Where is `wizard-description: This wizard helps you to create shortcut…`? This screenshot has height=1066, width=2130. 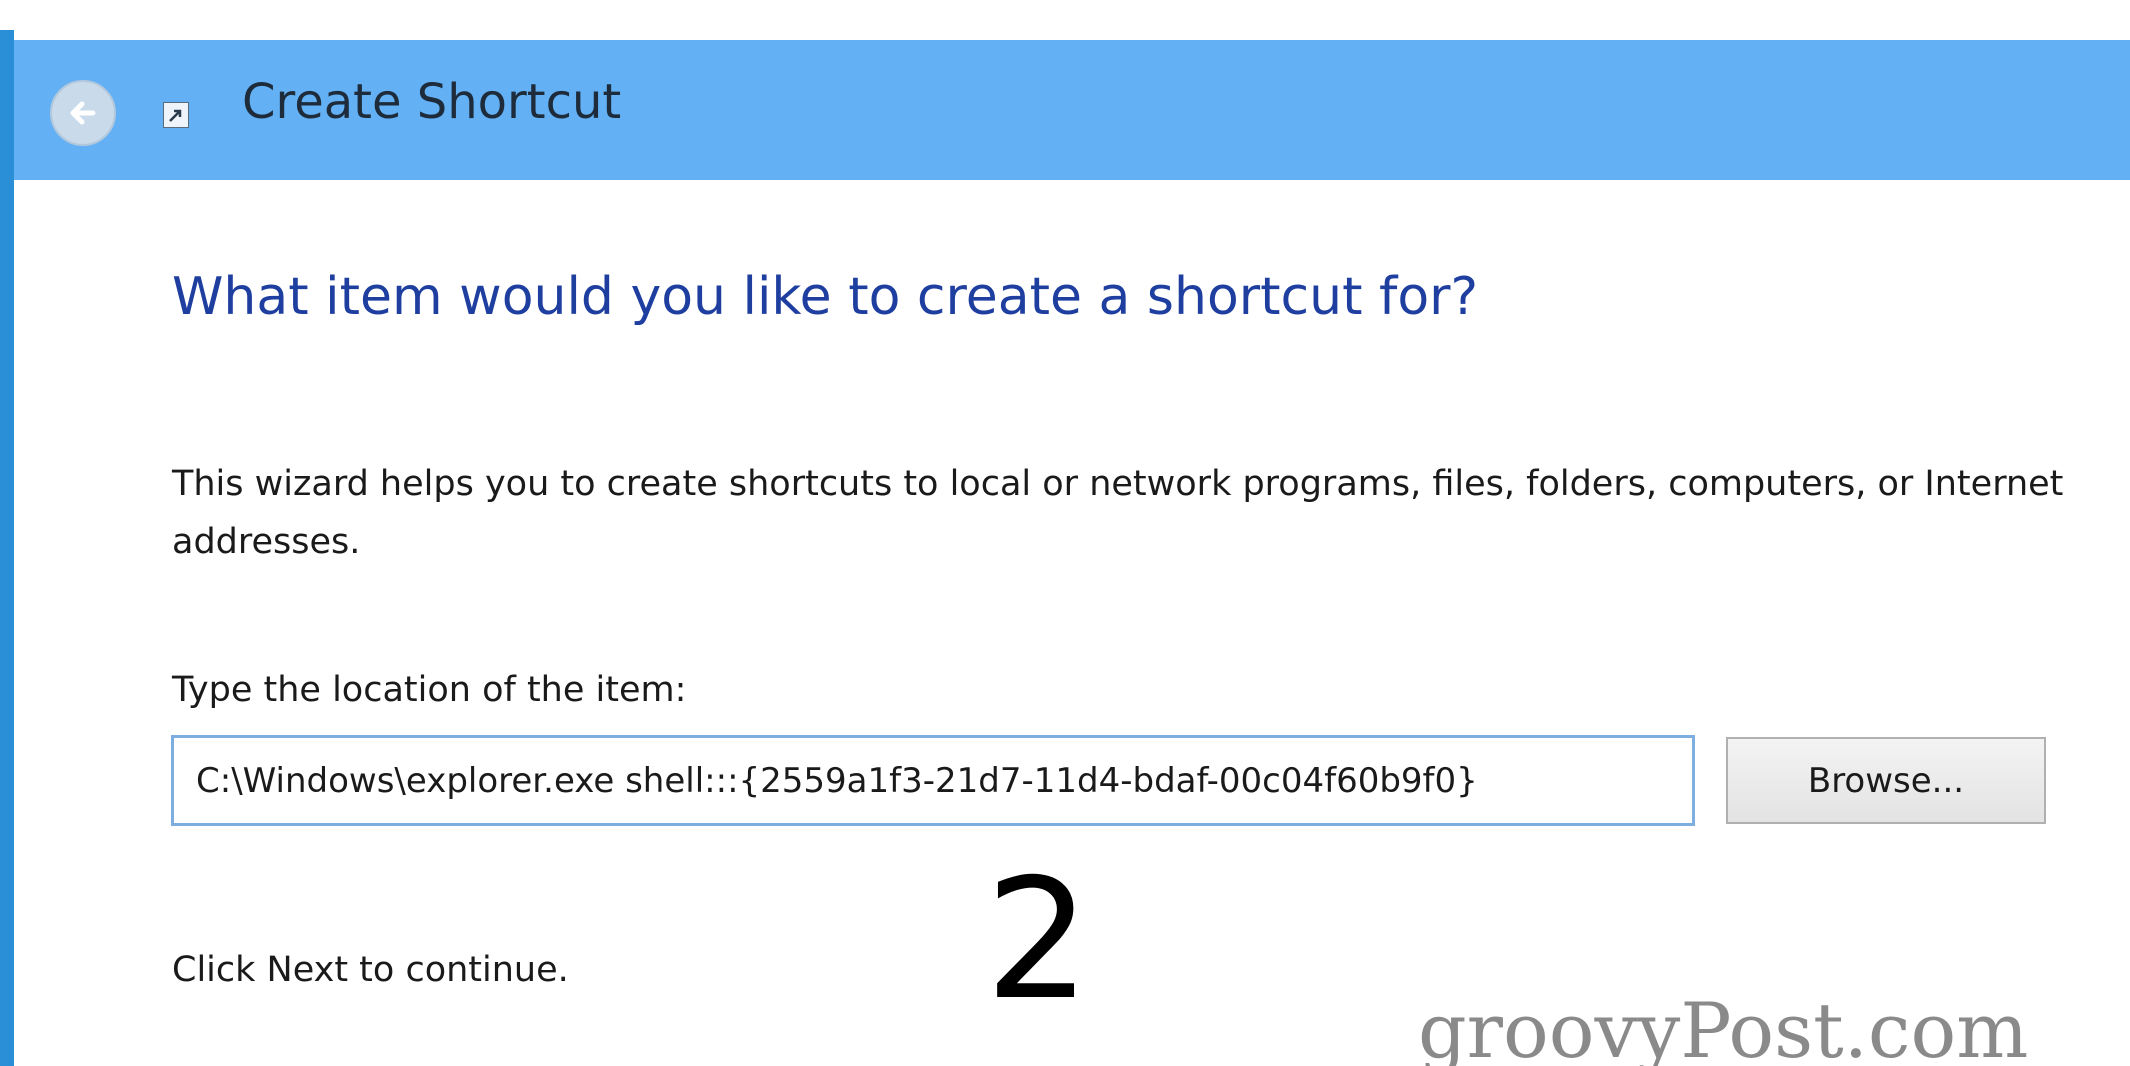
wizard-description: This wizard helps you to create shortcut… is located at coordinates (1118, 513).